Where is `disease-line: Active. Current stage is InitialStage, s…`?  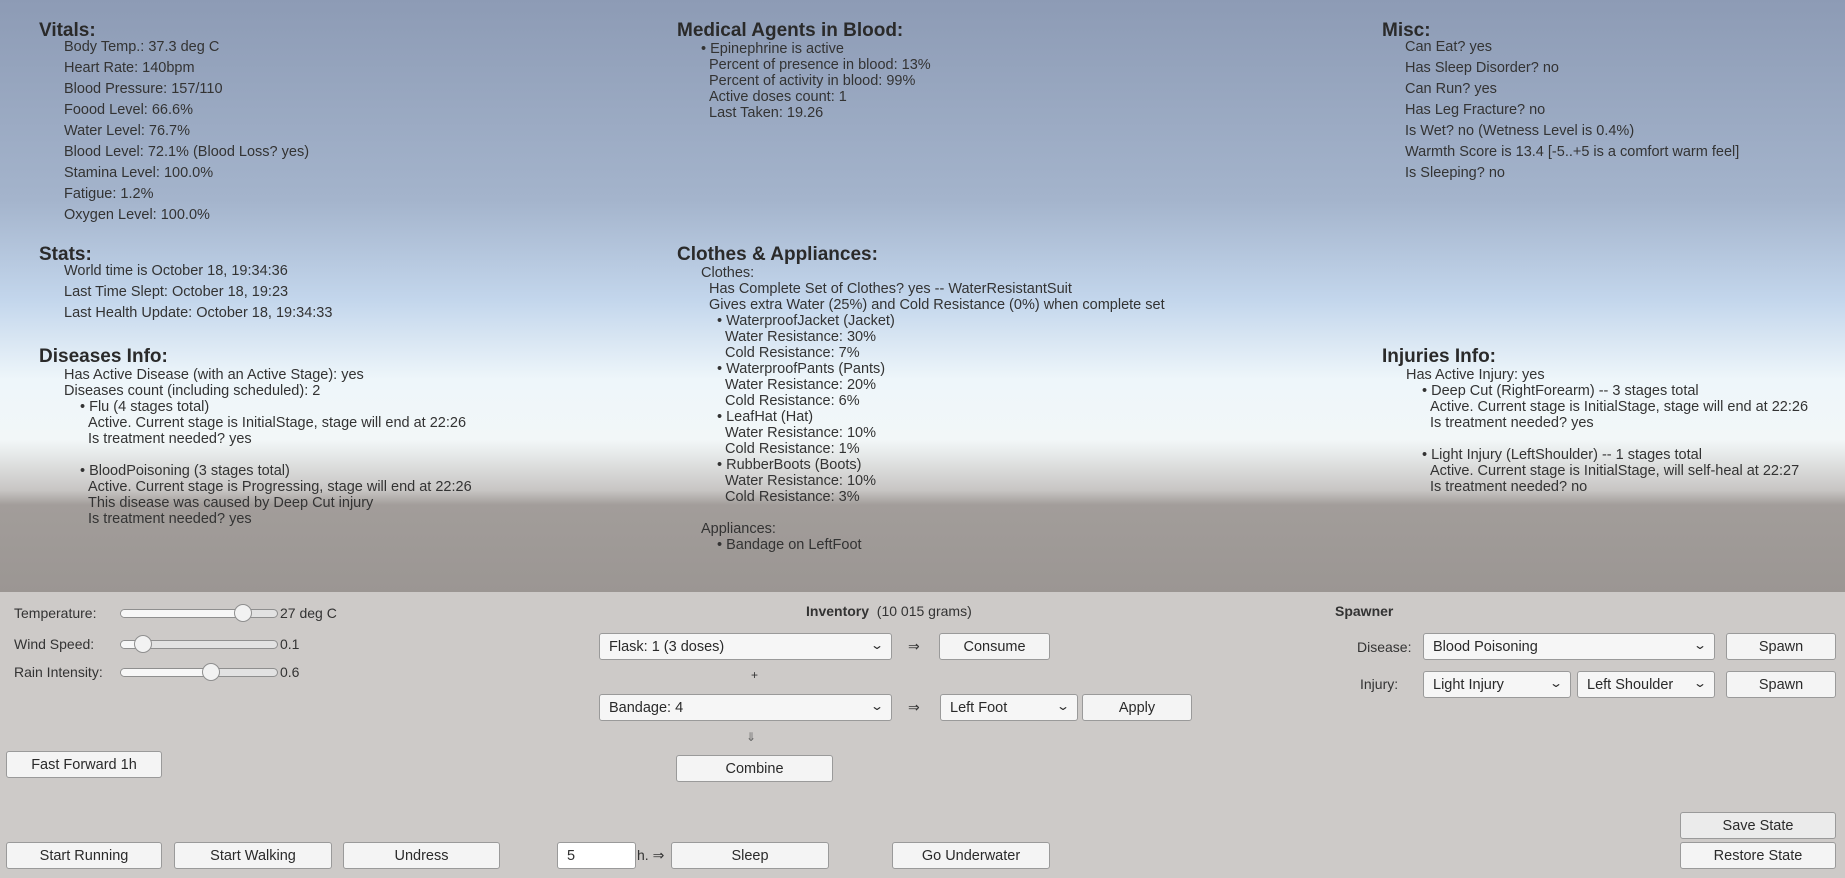
disease-line: Active. Current stage is InitialStage, s… is located at coordinates (277, 423).